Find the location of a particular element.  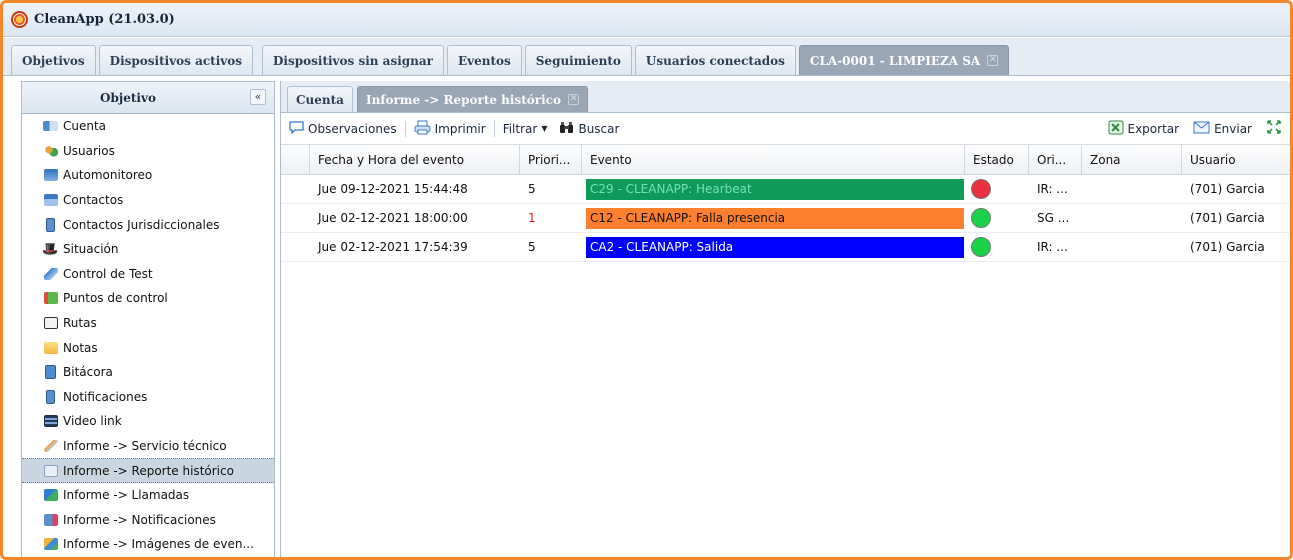

sidebar-item-informe-llamadas: Informe -> Llamadas is located at coordinates (148, 495).